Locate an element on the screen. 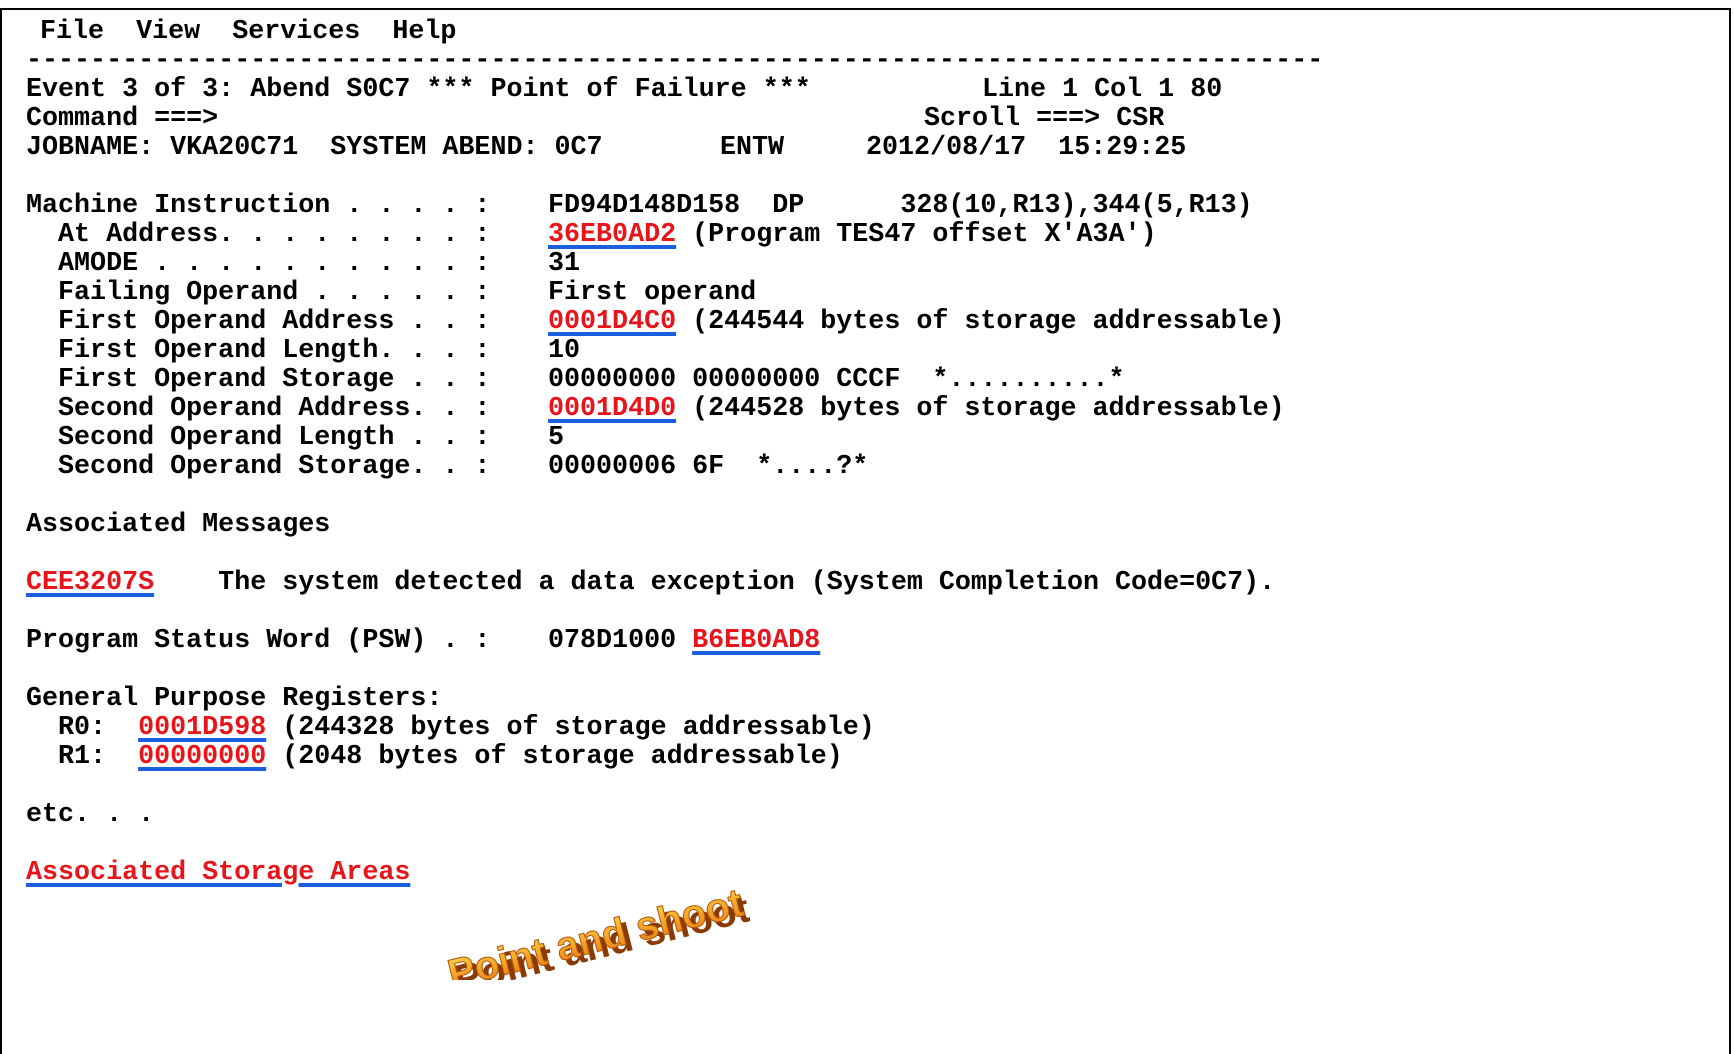 Image resolution: width=1734 pixels, height=1054 pixels. second-operand-address-label: Second Operand Address. . : is located at coordinates (258, 409).